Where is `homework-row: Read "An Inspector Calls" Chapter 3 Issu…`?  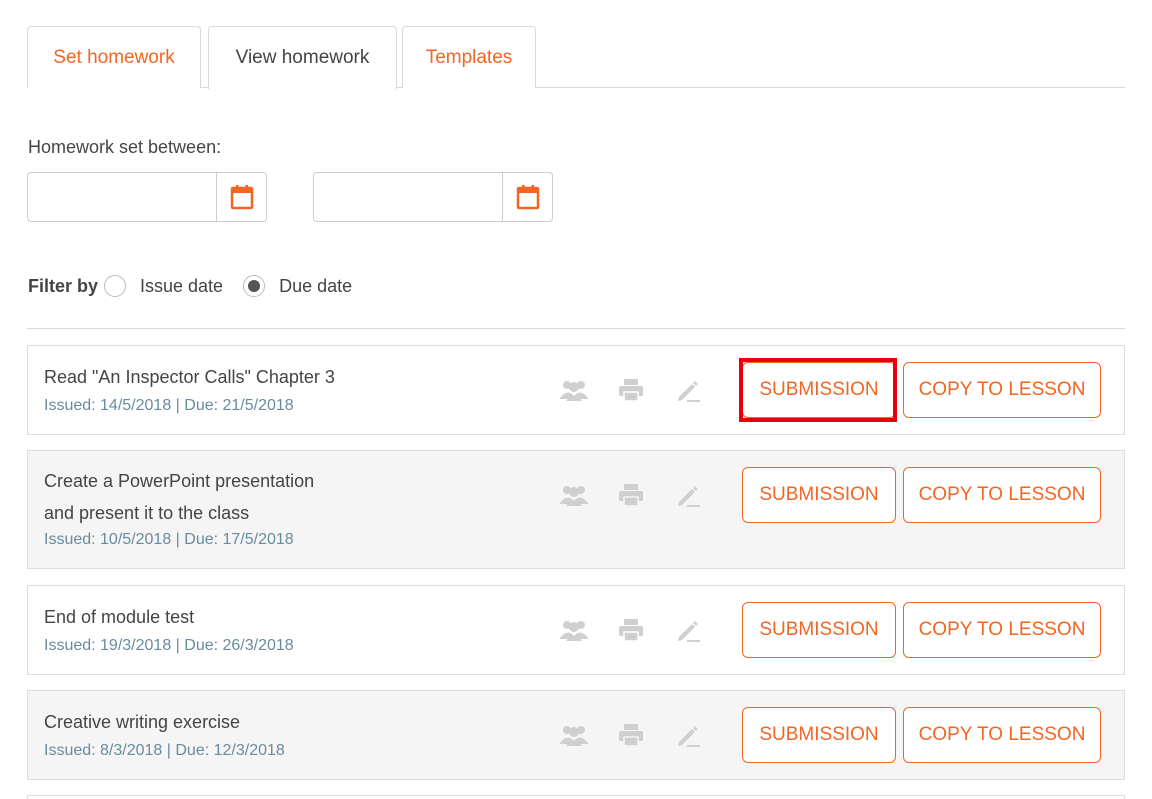 homework-row: Read "An Inspector Calls" Chapter 3 Issu… is located at coordinates (576, 390).